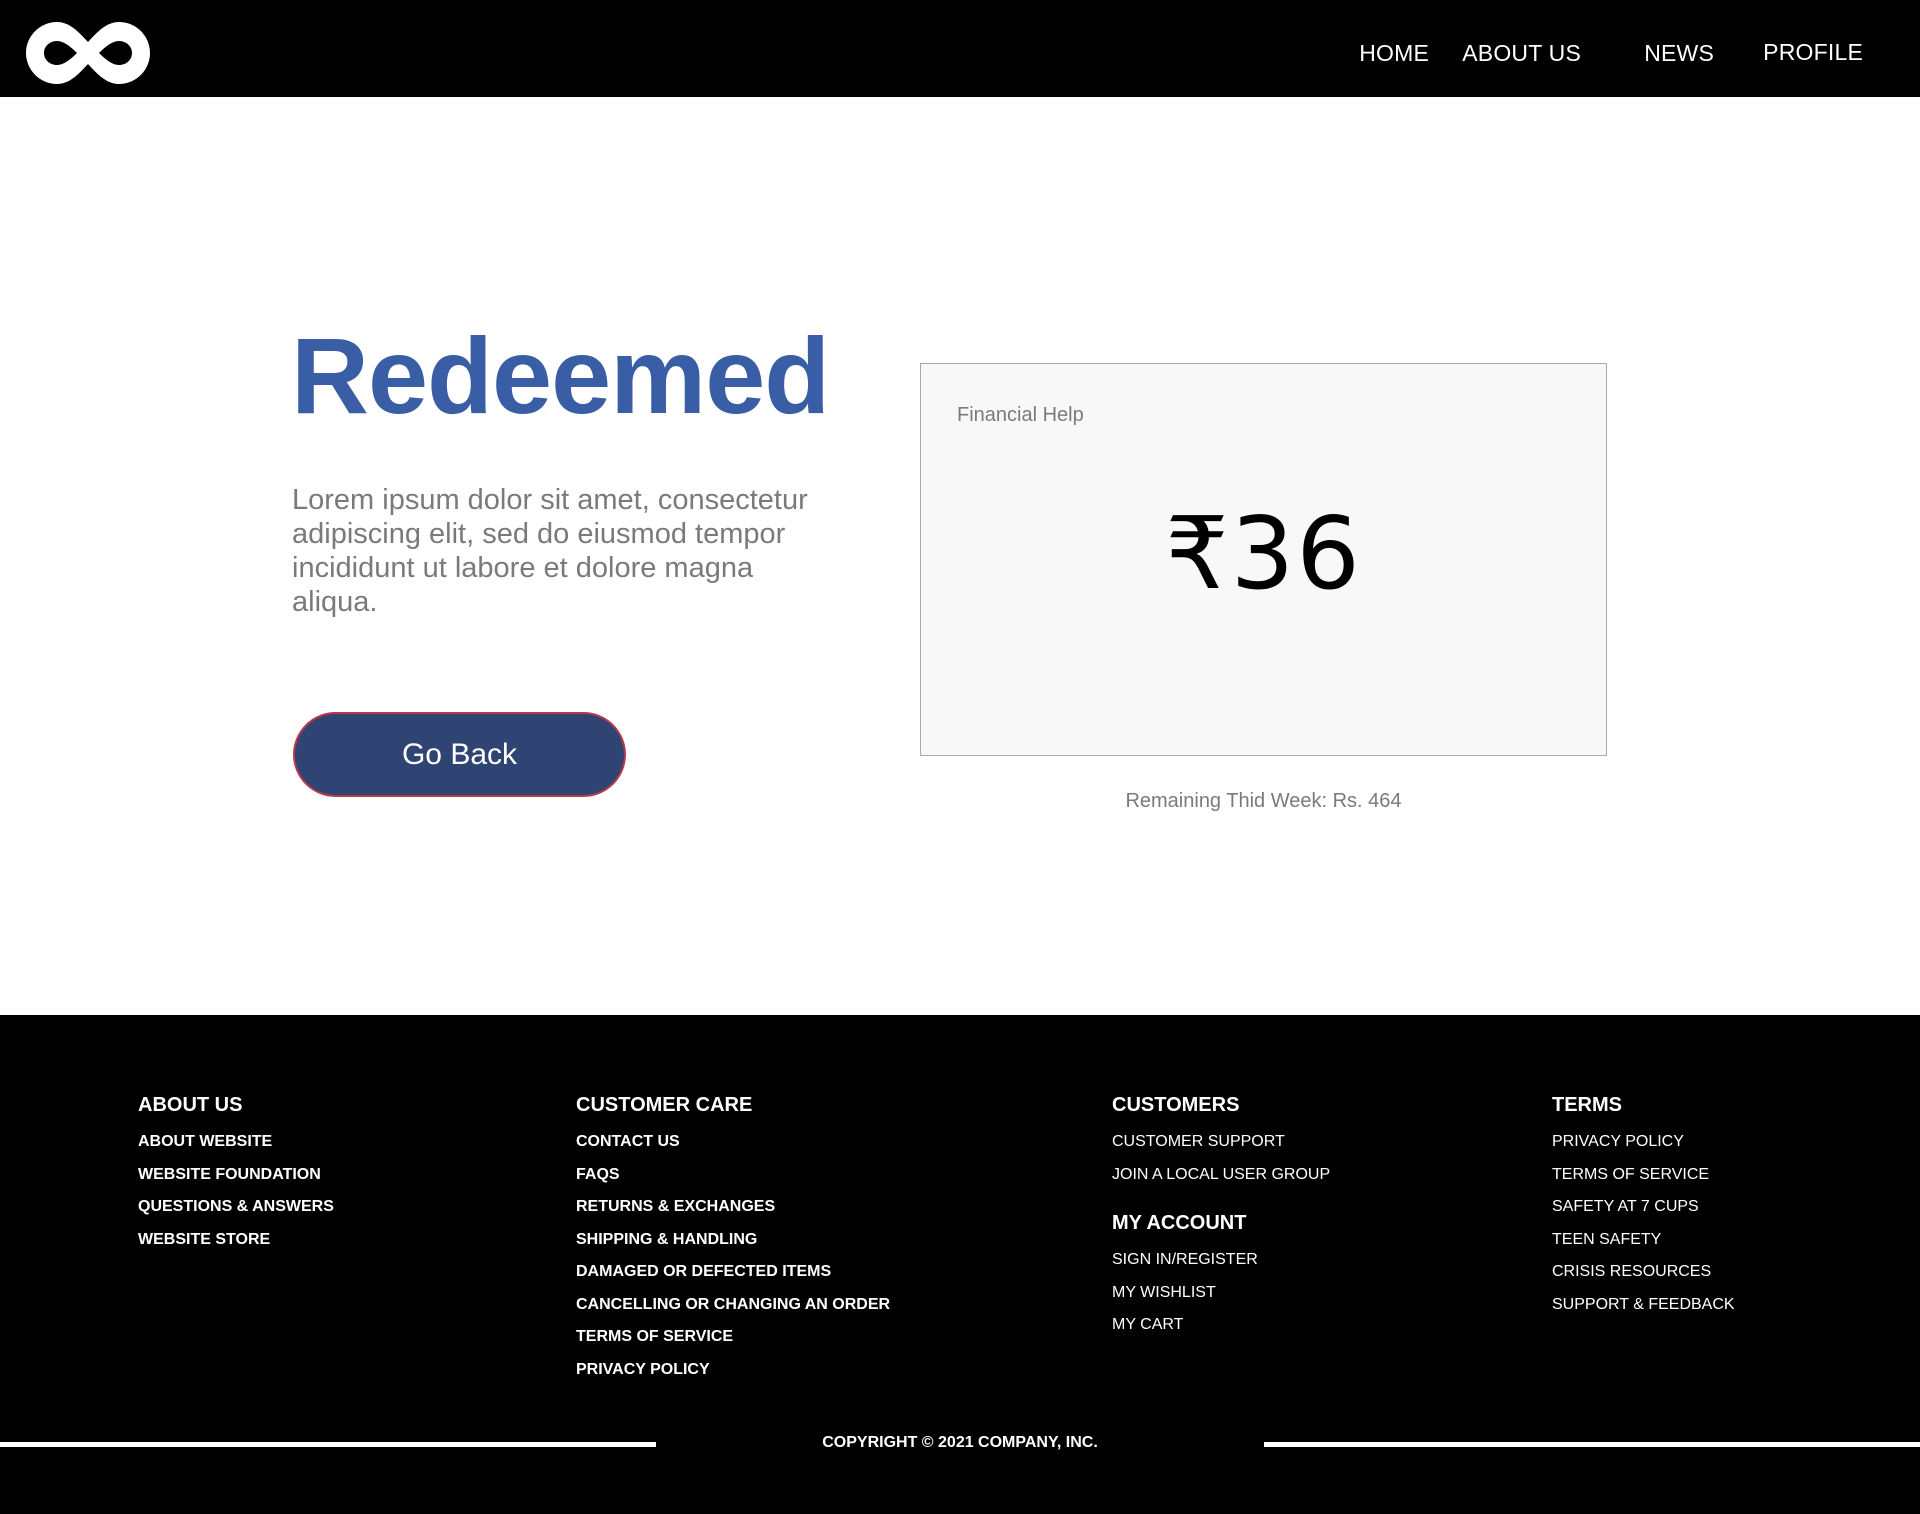  What do you see at coordinates (190, 1105) in the screenshot?
I see `footer-heading-about: ABOUT US` at bounding box center [190, 1105].